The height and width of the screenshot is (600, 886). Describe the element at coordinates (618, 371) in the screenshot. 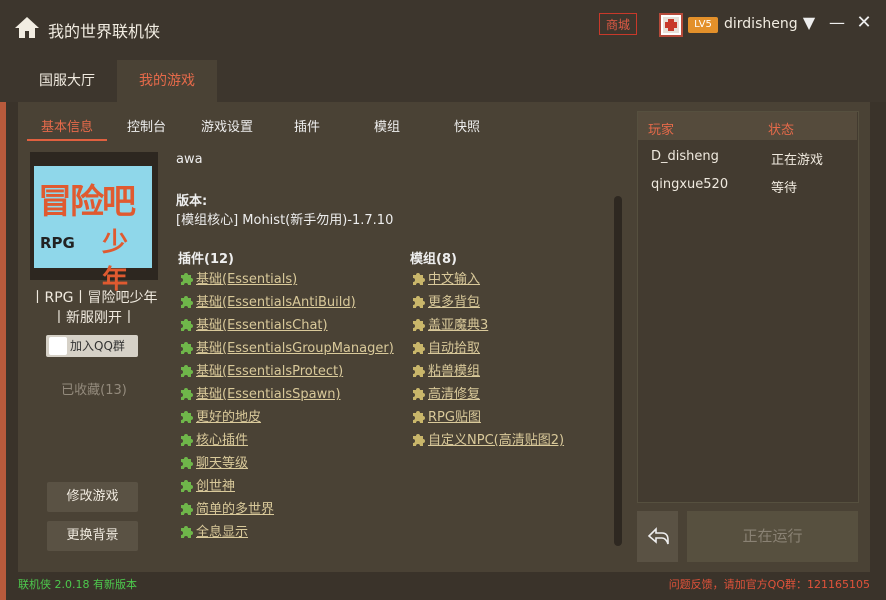

I see `scrollbar` at that location.